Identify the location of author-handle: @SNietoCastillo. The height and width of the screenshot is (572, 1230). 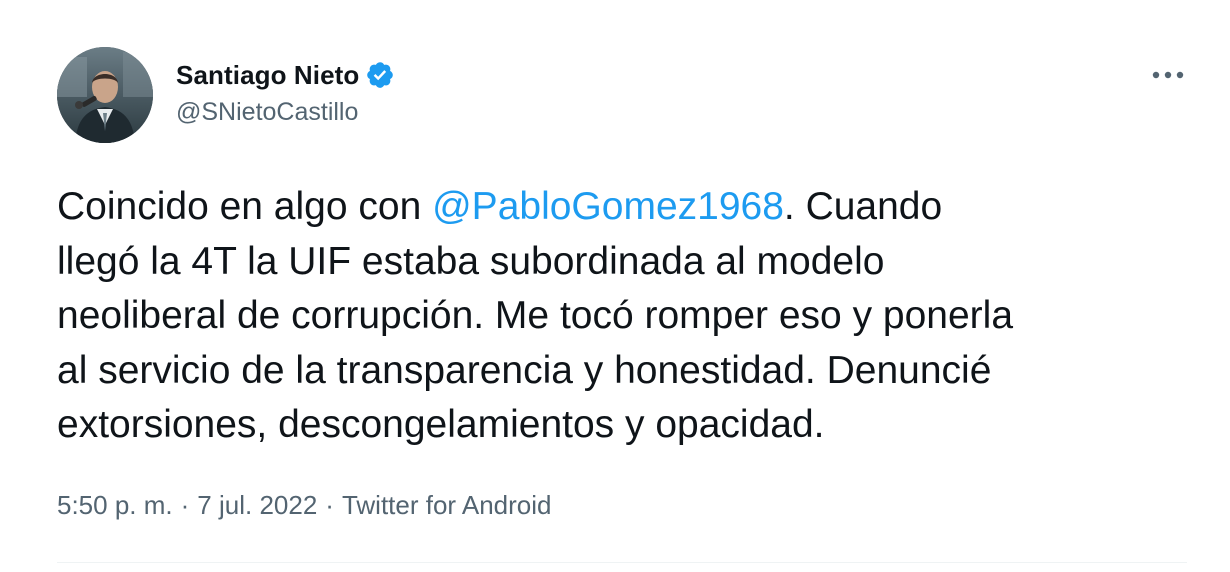
(267, 112).